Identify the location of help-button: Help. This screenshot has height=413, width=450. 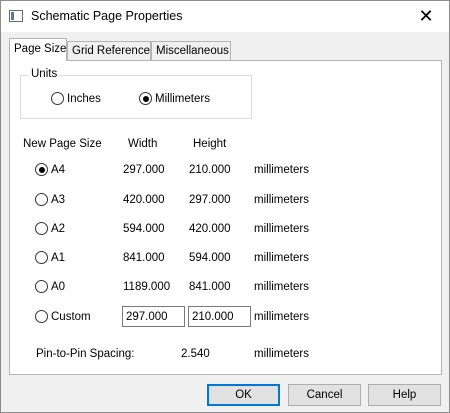
(404, 395).